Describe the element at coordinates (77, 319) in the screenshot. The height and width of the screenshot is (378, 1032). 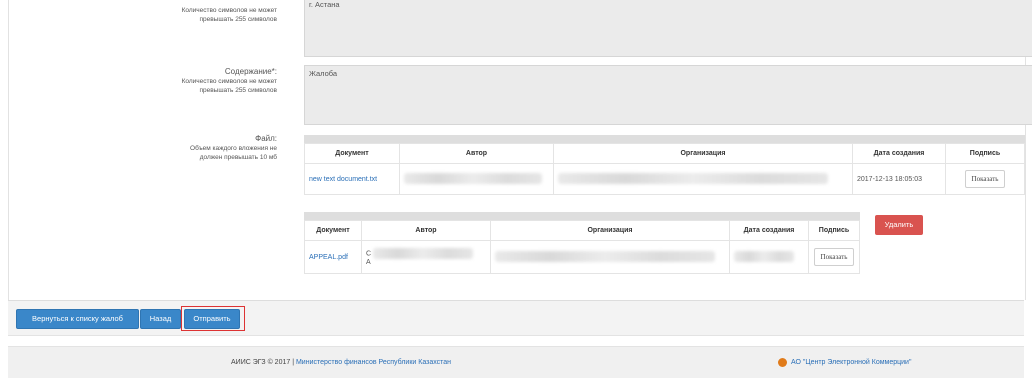
I see `back-to-list-button: Вернуться к списку жалоб` at that location.